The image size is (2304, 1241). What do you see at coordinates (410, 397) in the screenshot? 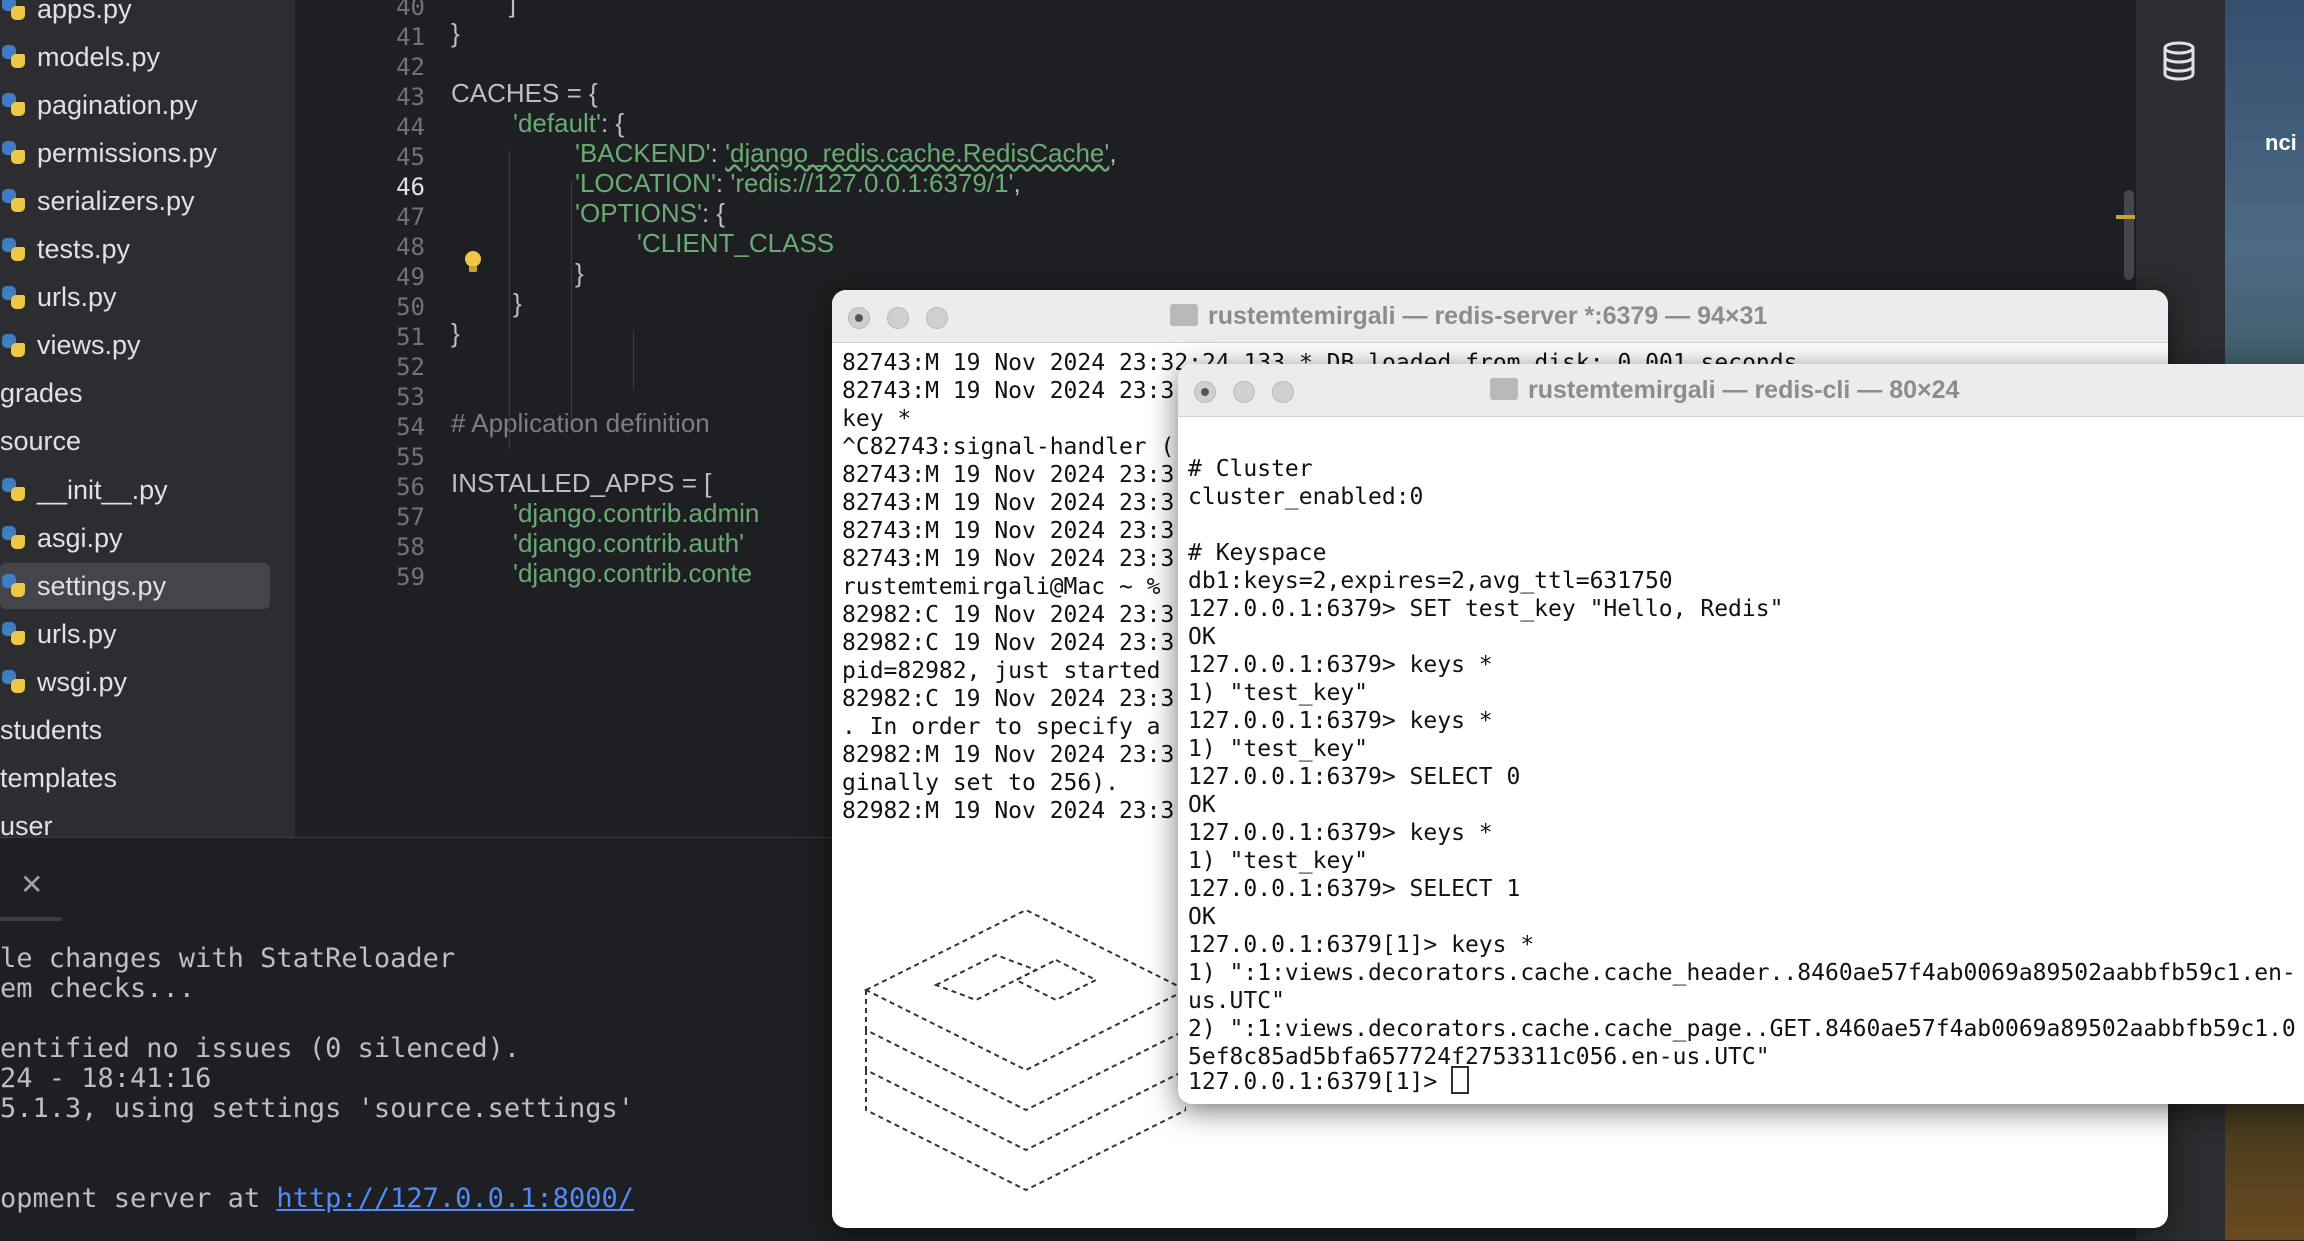
I see `line-number: 53` at bounding box center [410, 397].